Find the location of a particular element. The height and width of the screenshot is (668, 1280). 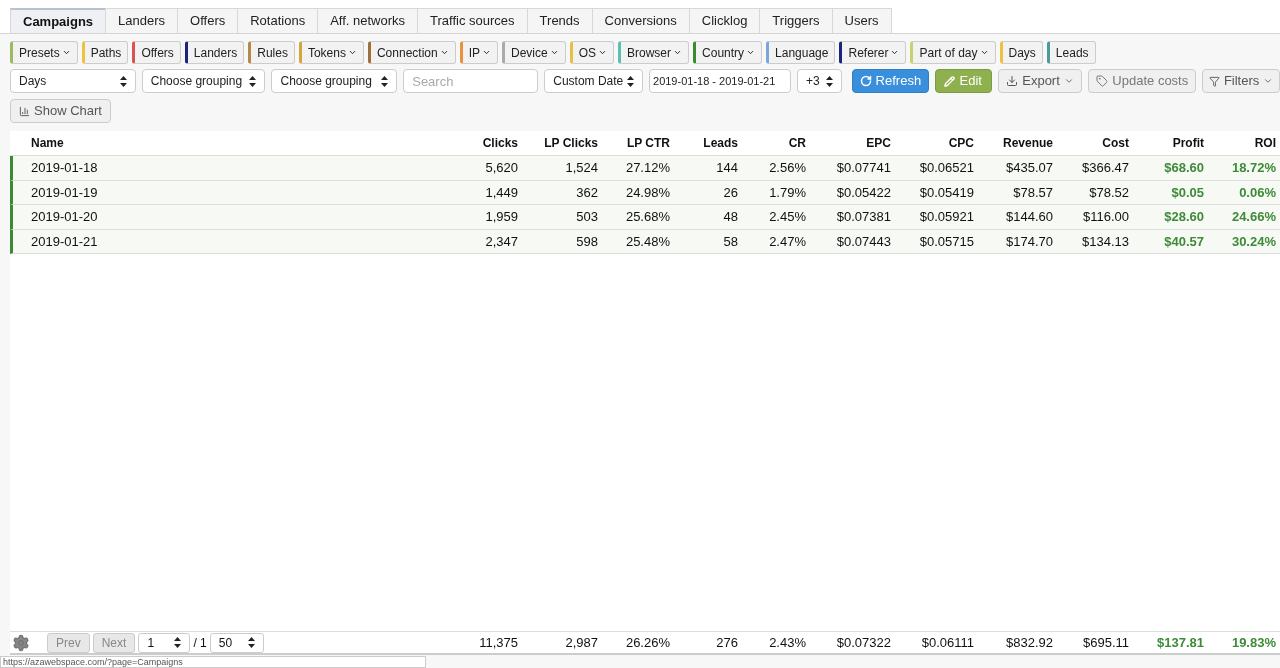

nav-tab: Triggers is located at coordinates (796, 20).